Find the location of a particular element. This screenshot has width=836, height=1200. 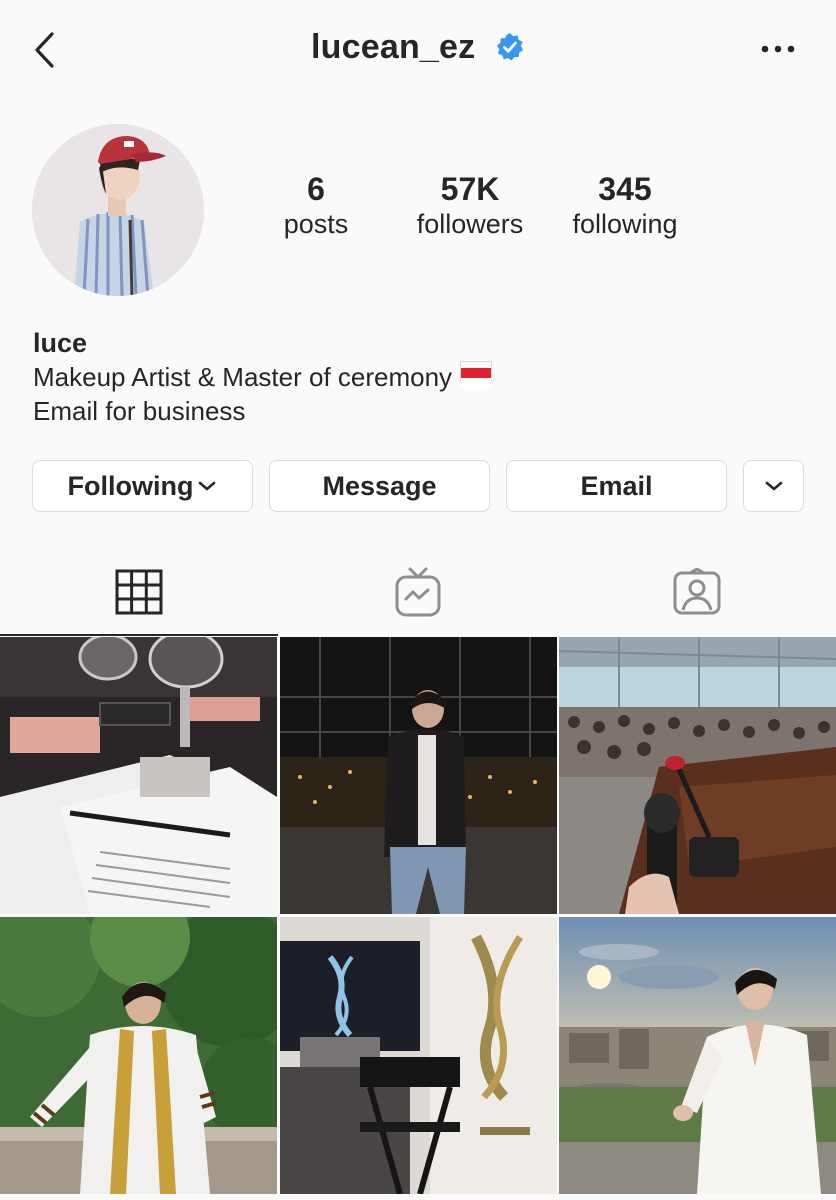

email-button: Email is located at coordinates (616, 486).